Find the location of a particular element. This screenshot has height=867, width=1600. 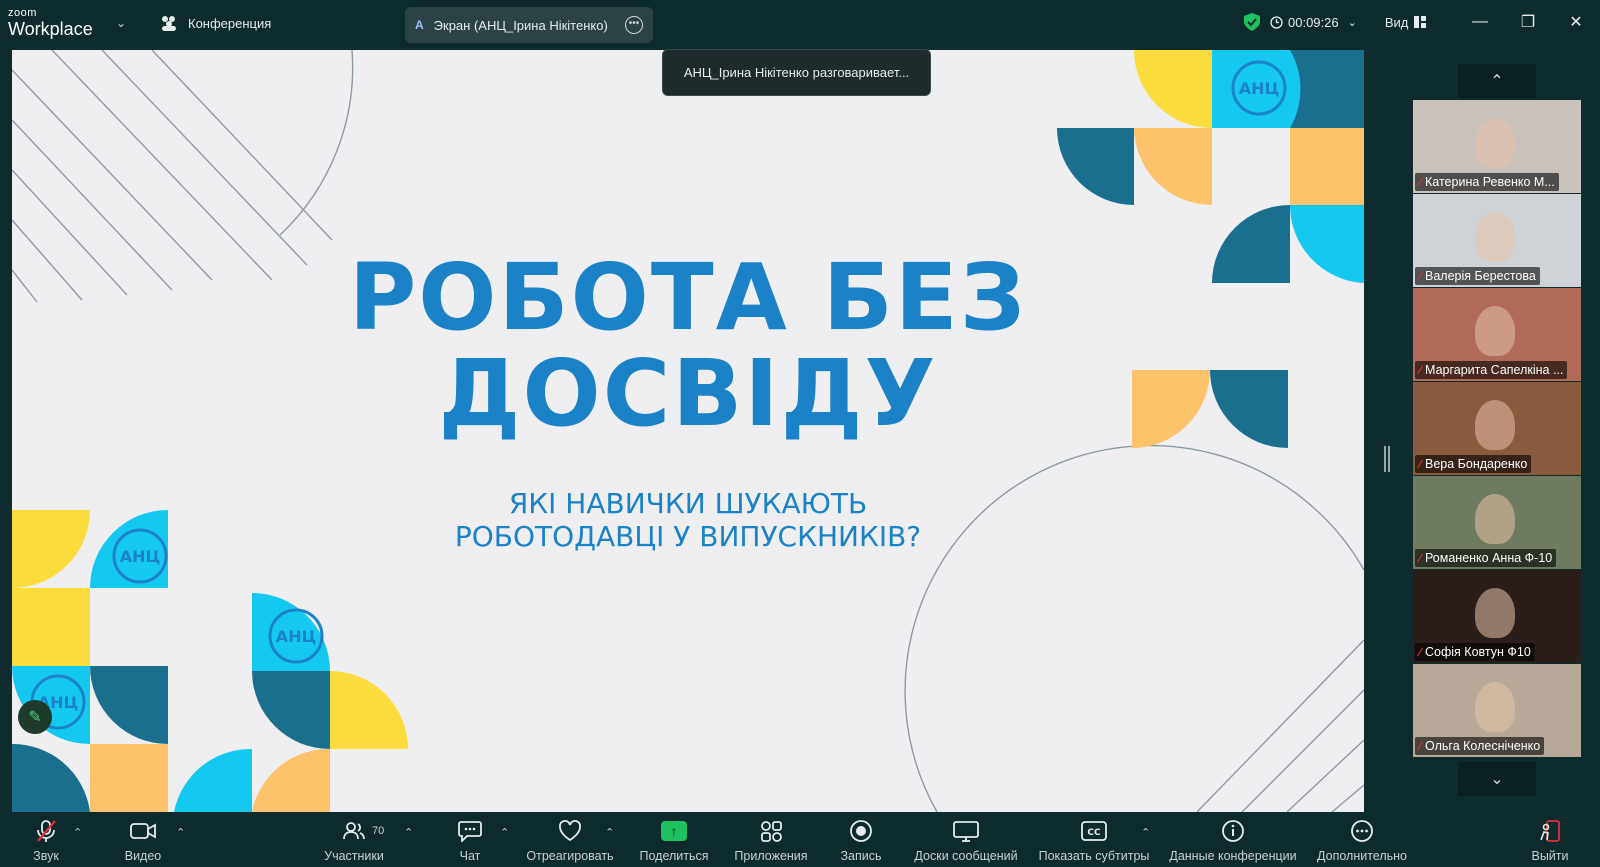

participants-icon is located at coordinates (354, 831).